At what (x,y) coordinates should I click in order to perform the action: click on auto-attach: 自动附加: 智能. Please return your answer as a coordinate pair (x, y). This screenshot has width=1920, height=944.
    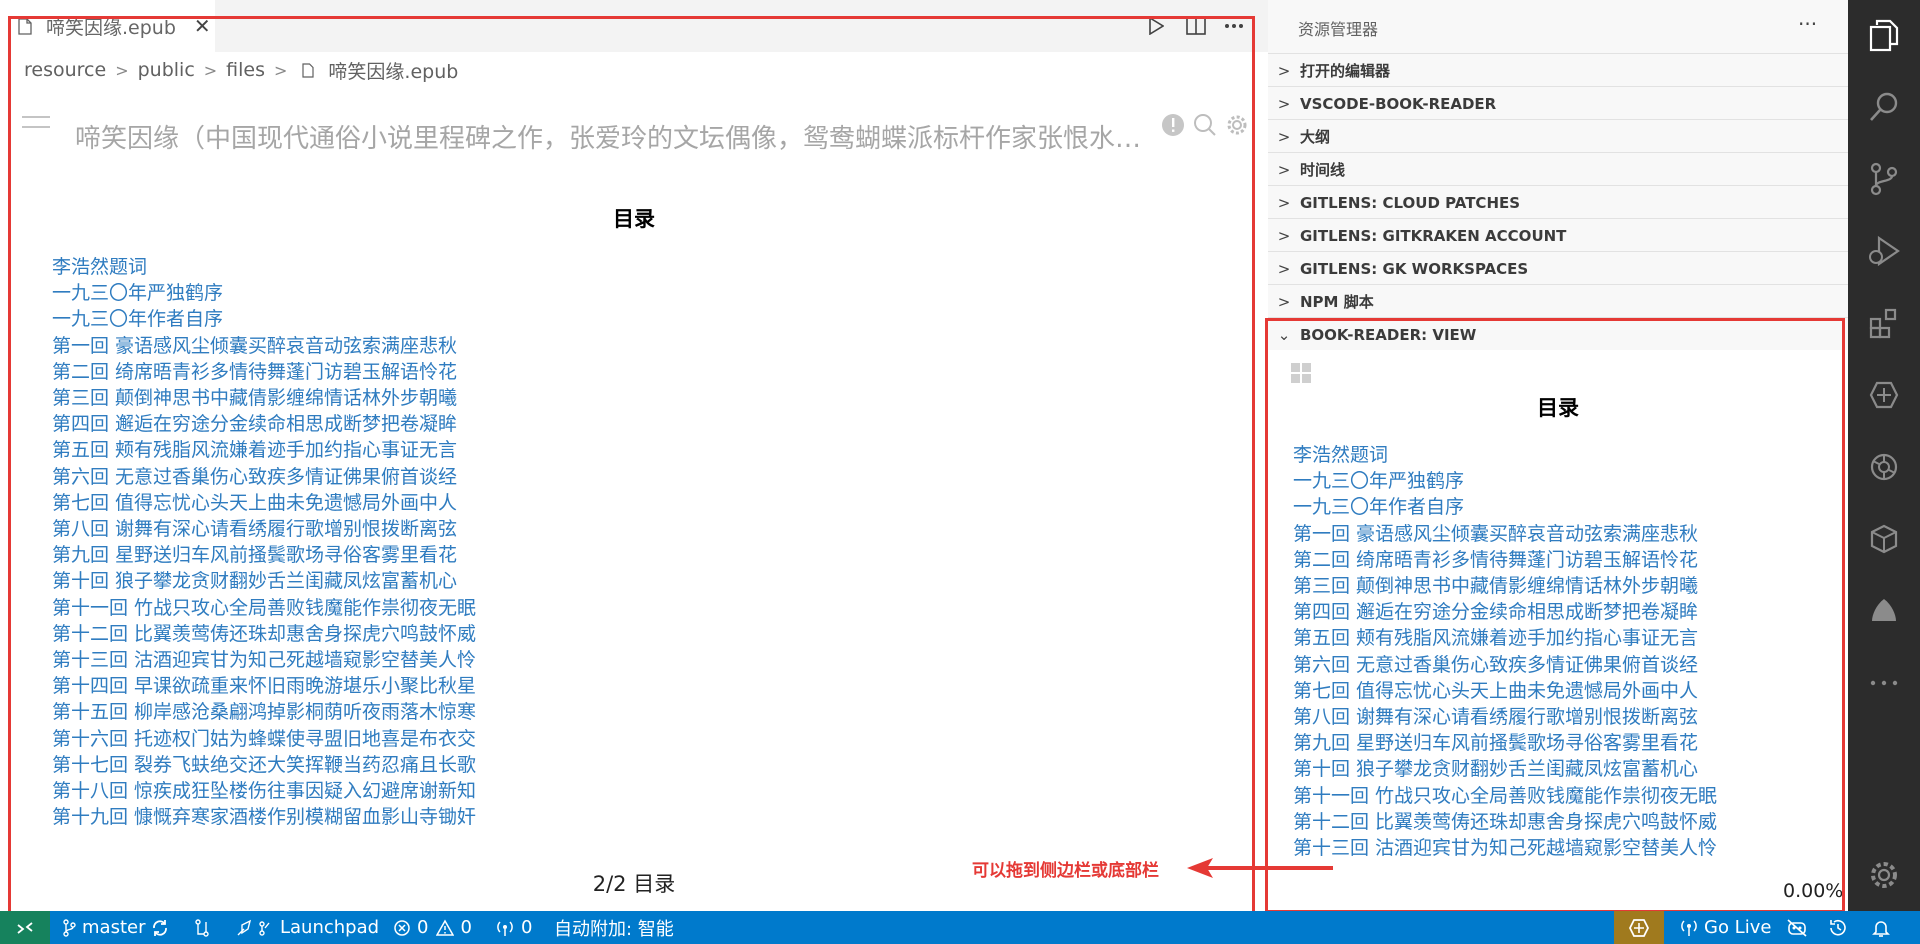
    Looking at the image, I should click on (614, 927).